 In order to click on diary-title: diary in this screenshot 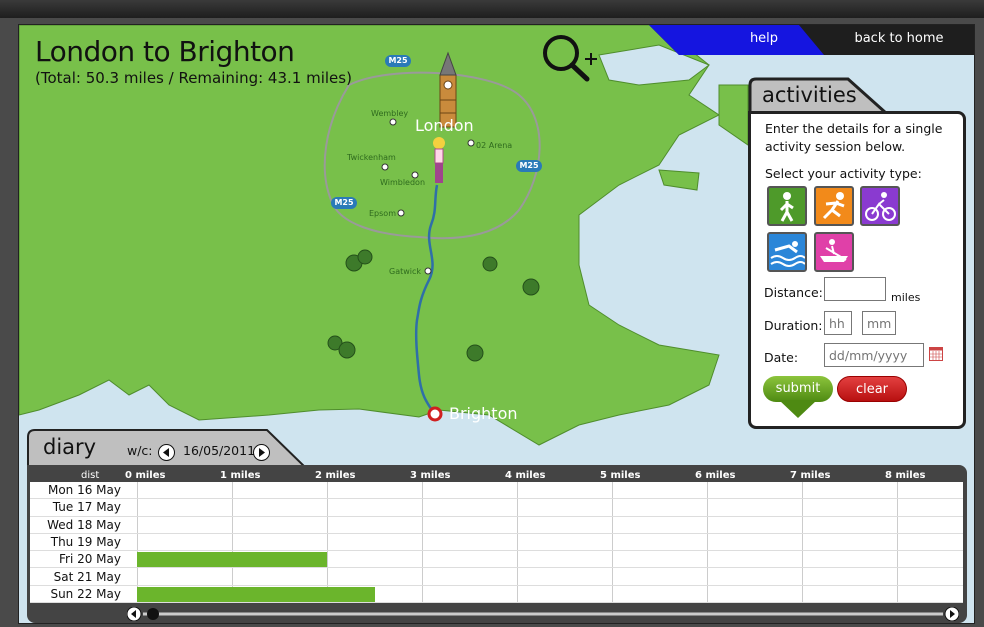, I will do `click(70, 447)`.